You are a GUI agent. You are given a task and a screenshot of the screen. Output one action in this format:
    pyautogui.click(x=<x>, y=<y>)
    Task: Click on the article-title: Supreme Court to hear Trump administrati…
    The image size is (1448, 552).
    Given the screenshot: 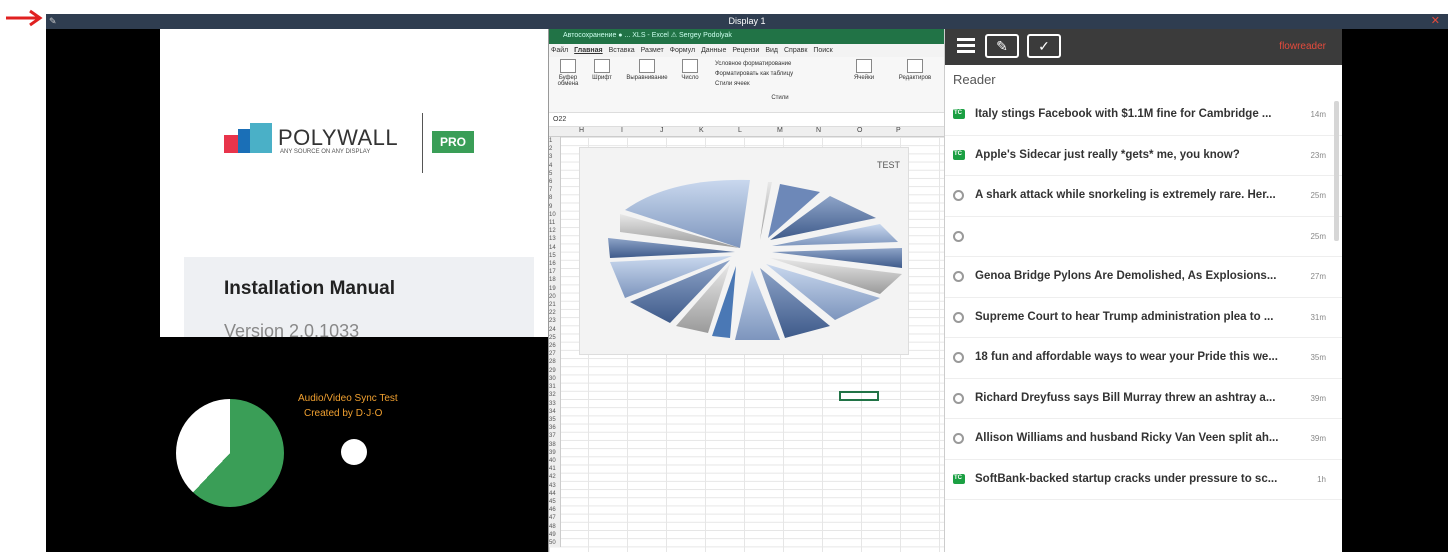 What is the action you would take?
    pyautogui.click(x=1124, y=316)
    